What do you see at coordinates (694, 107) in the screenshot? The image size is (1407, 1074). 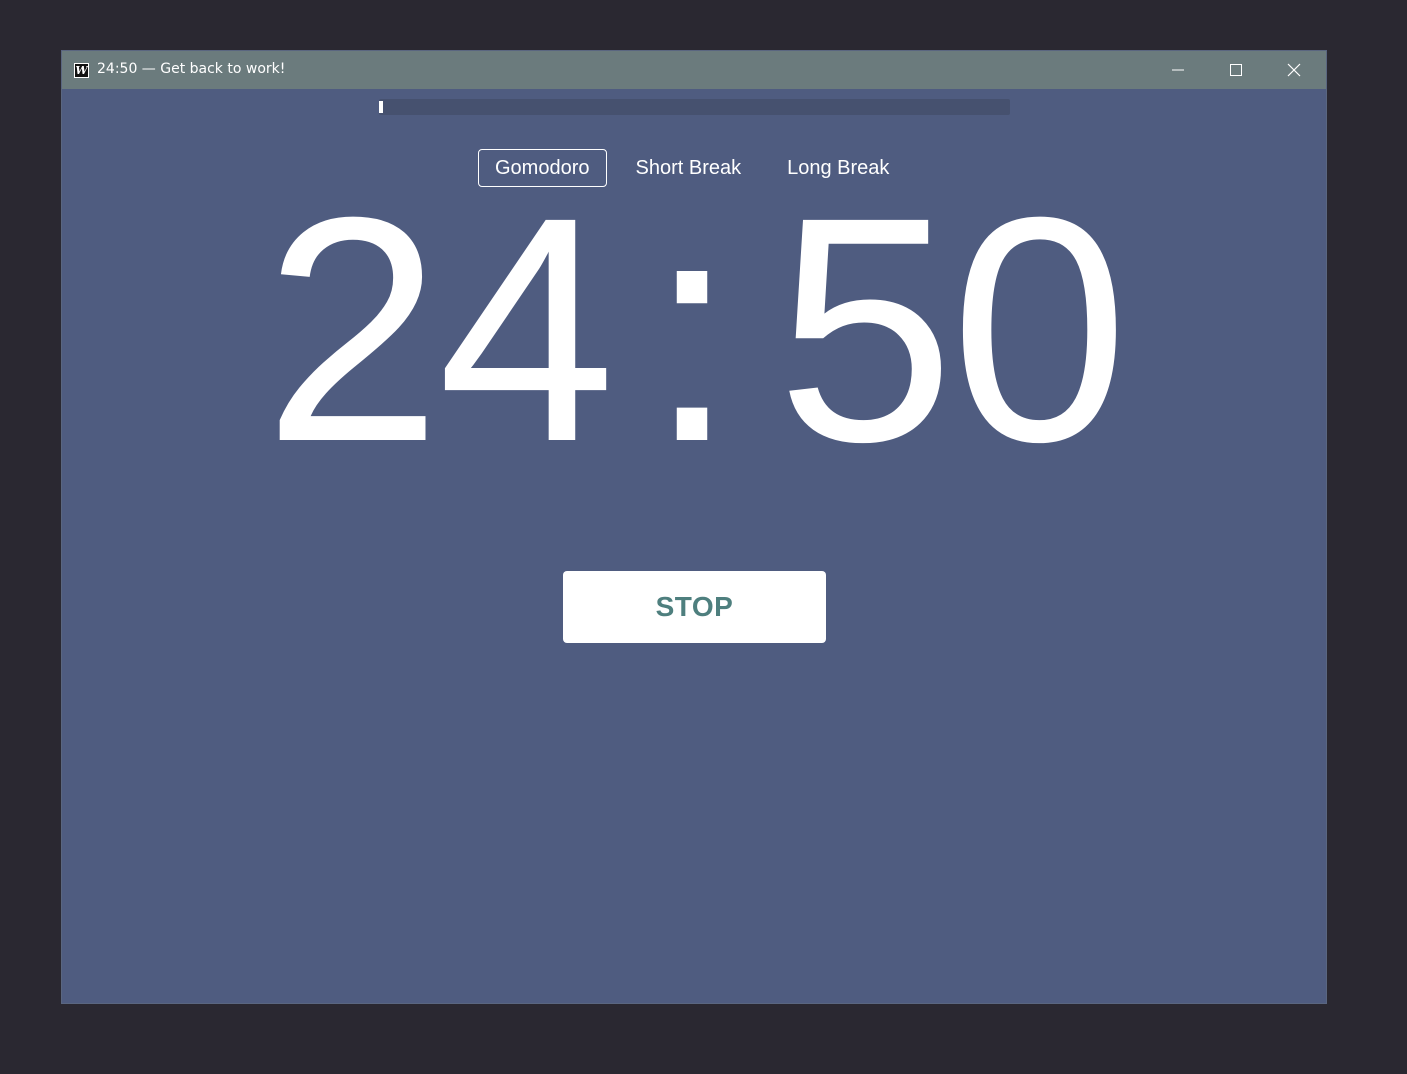 I see `session-progress-bar` at bounding box center [694, 107].